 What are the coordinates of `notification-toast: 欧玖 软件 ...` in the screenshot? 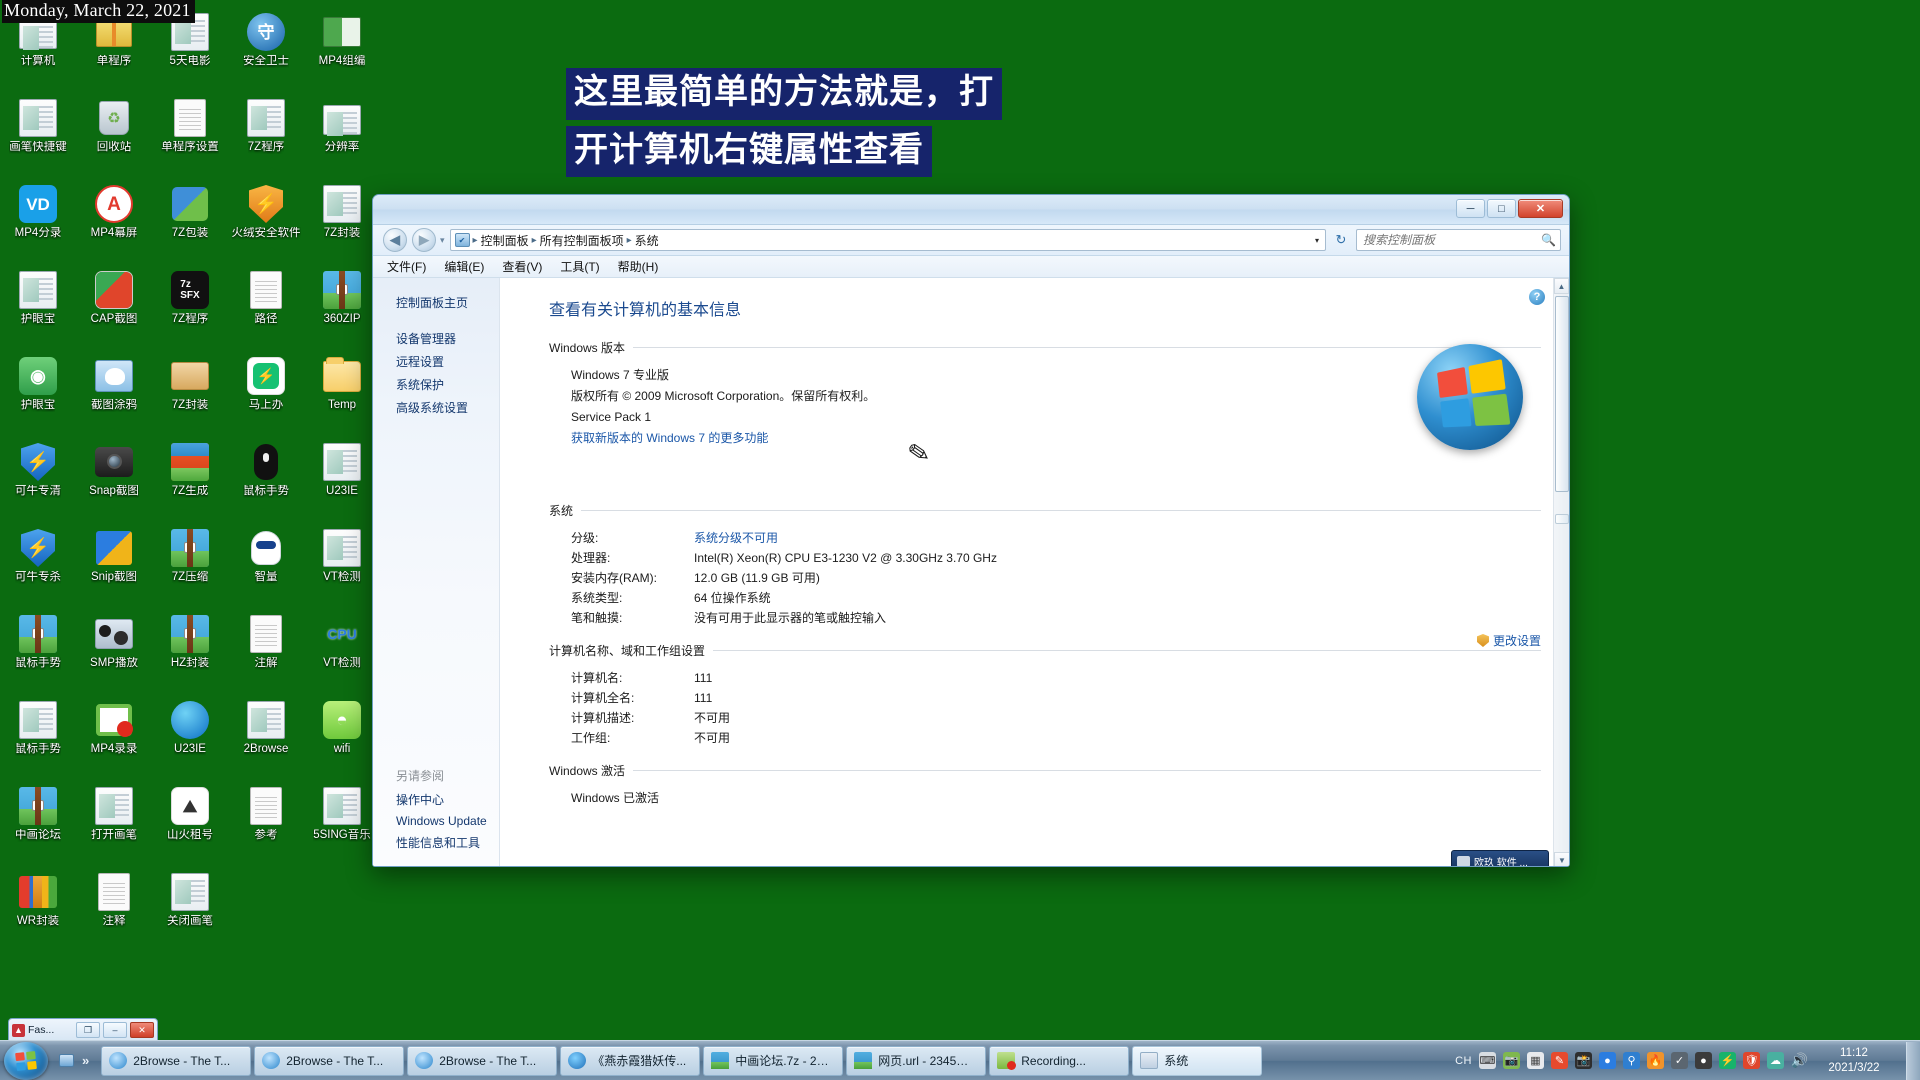 It's located at (1500, 858).